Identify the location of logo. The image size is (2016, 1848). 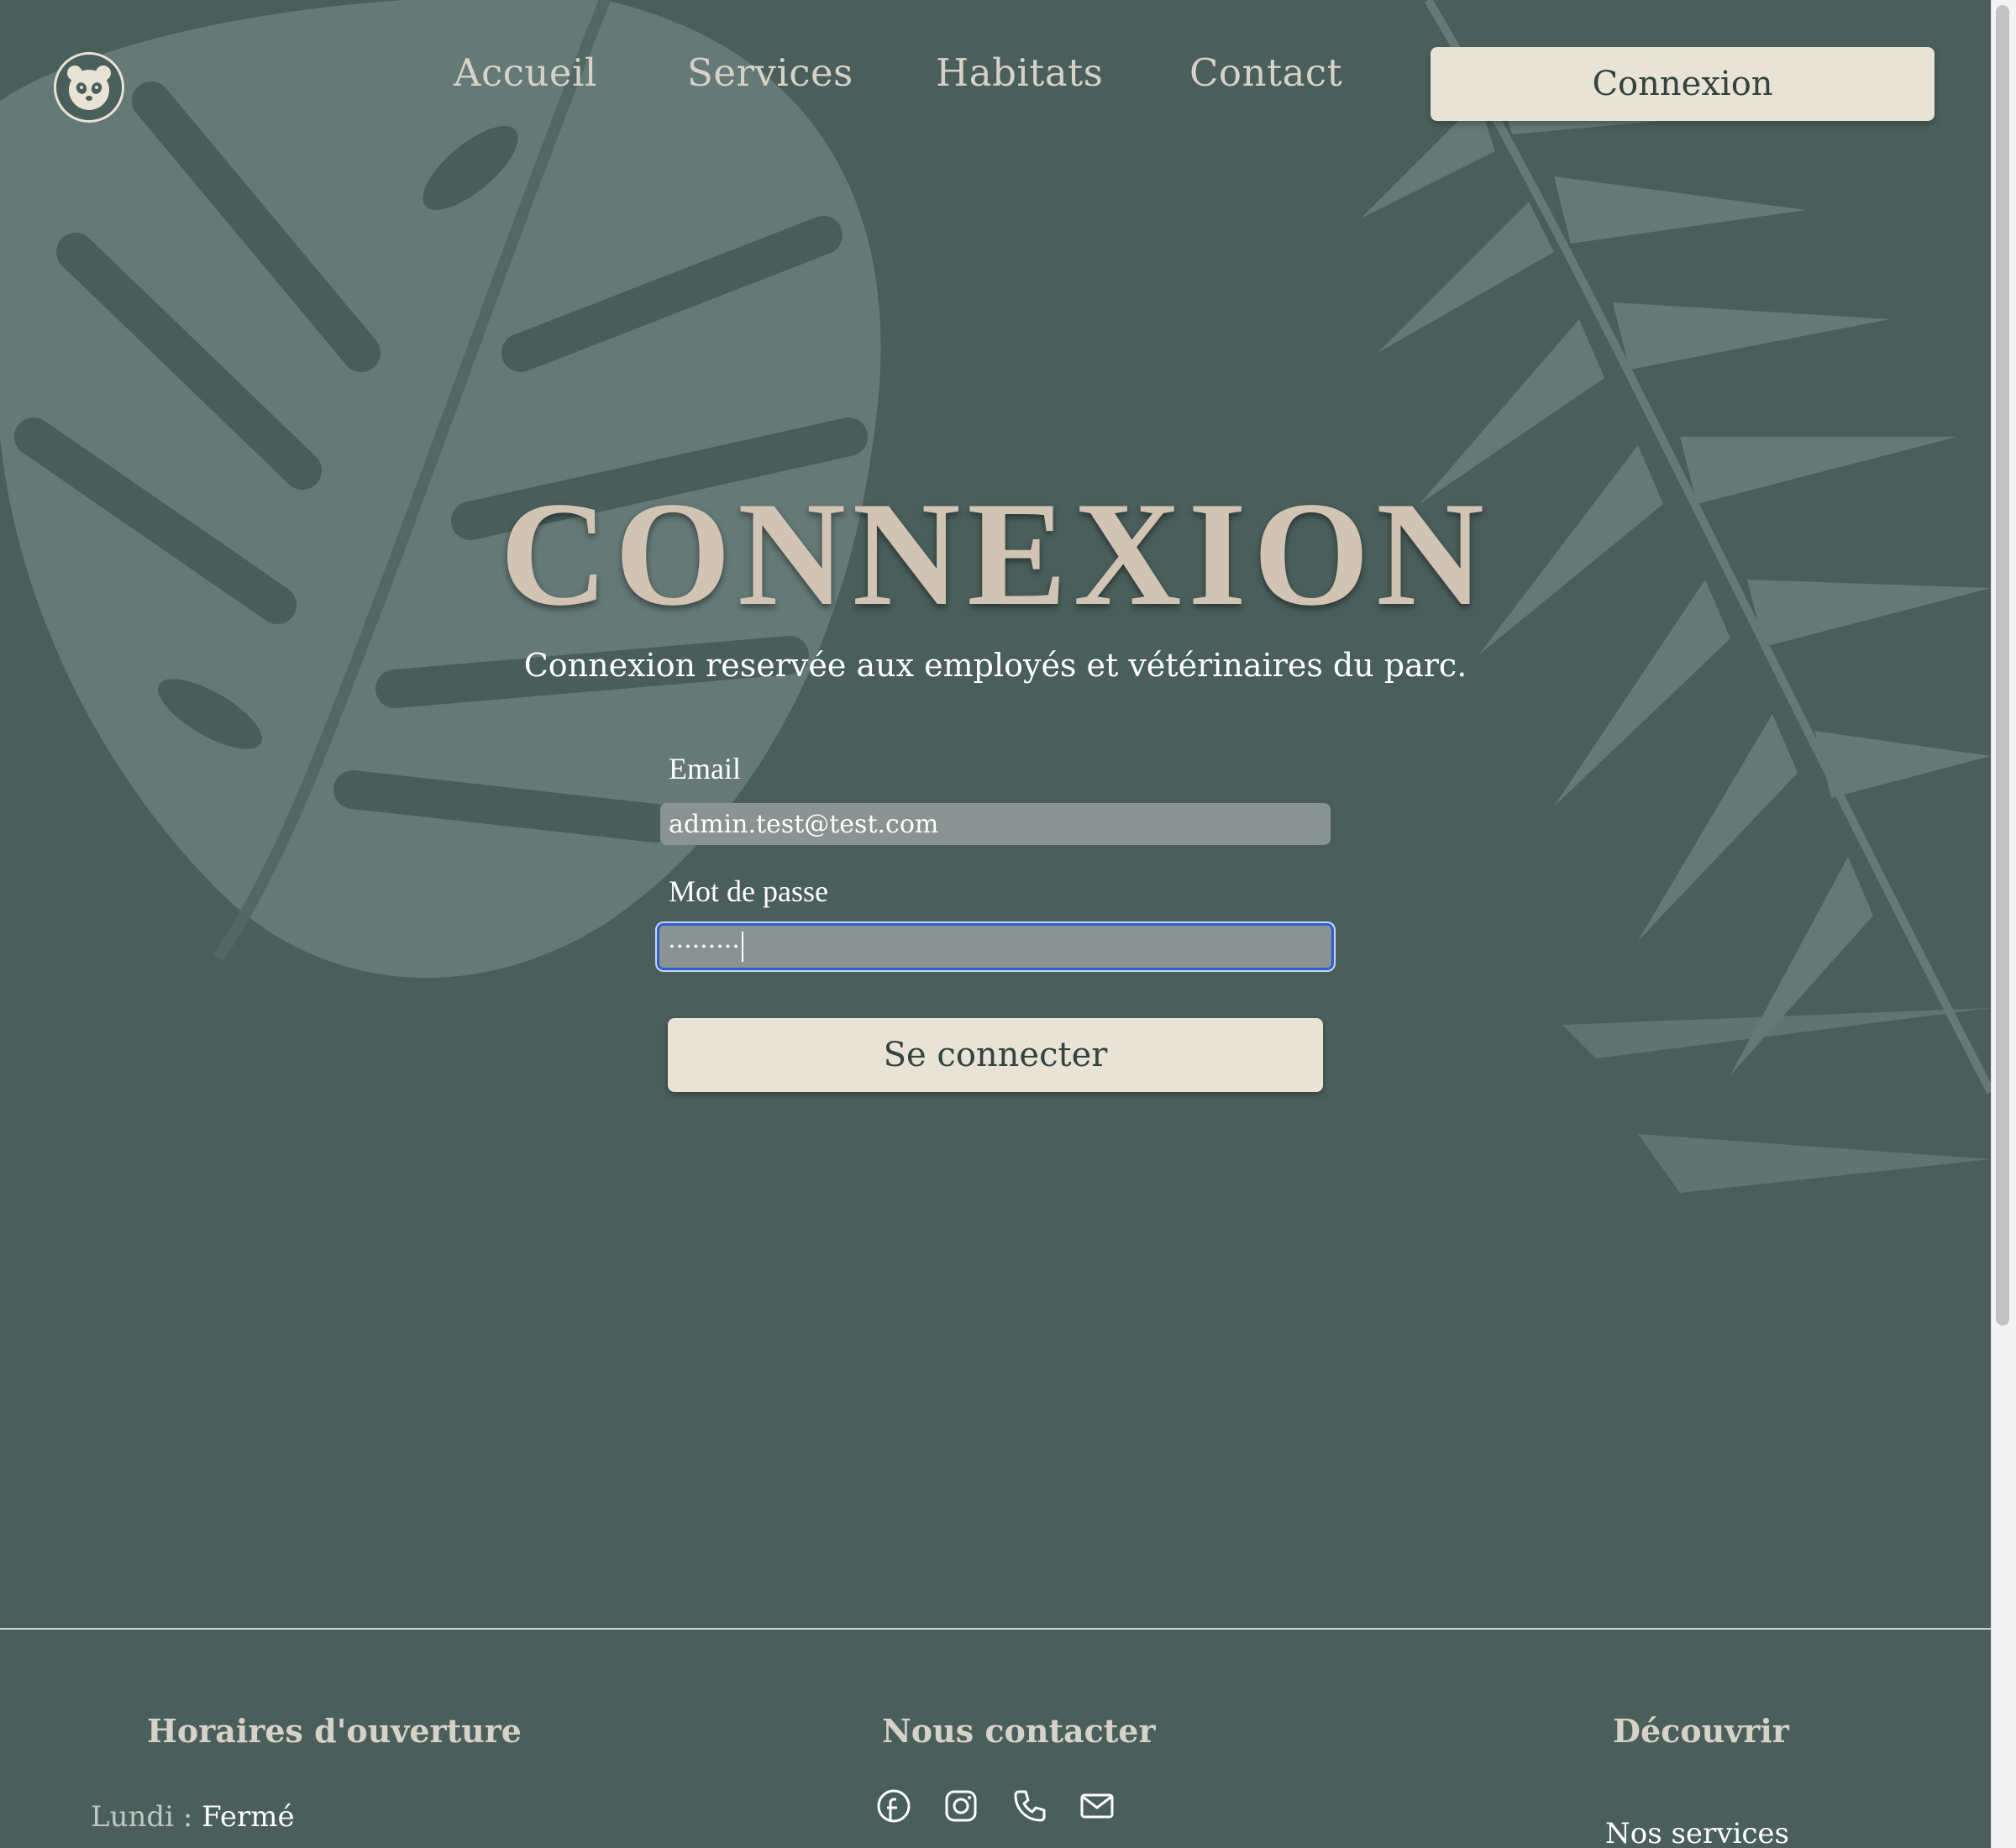
(89, 87).